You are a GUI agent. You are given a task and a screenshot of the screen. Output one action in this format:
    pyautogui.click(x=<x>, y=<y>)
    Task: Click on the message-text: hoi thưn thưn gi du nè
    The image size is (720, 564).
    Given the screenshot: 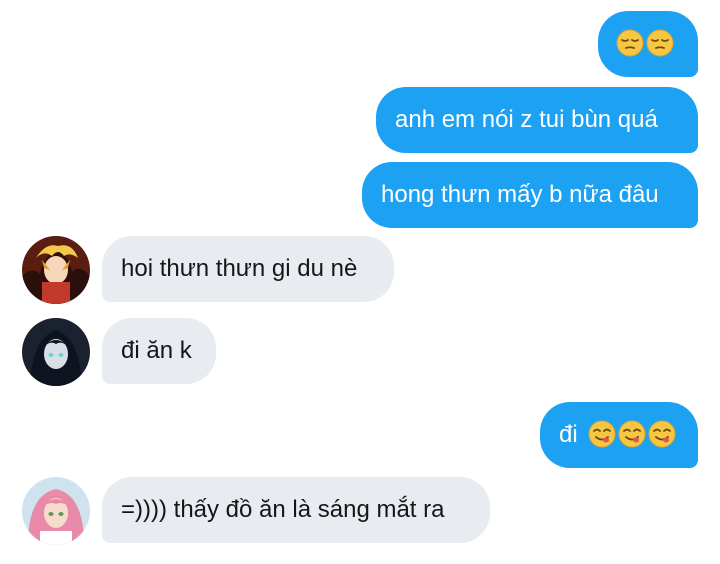 What is the action you would take?
    pyautogui.click(x=239, y=268)
    